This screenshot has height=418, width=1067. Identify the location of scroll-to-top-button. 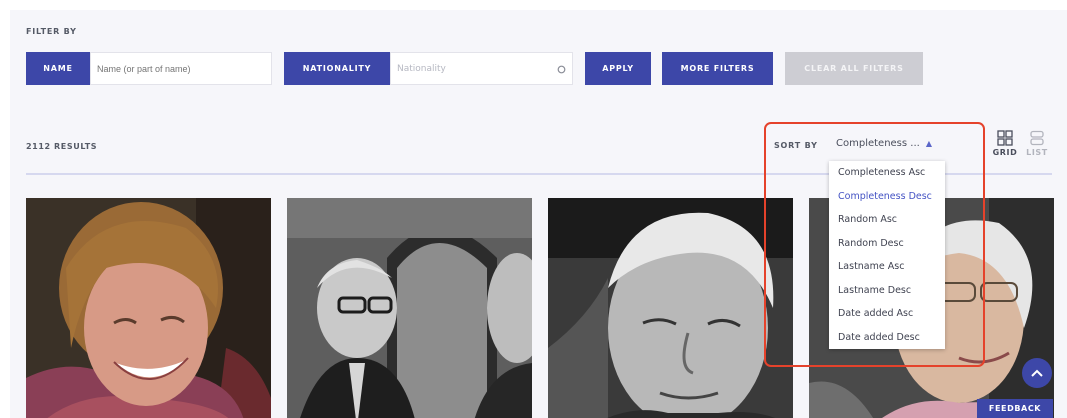
(1037, 373).